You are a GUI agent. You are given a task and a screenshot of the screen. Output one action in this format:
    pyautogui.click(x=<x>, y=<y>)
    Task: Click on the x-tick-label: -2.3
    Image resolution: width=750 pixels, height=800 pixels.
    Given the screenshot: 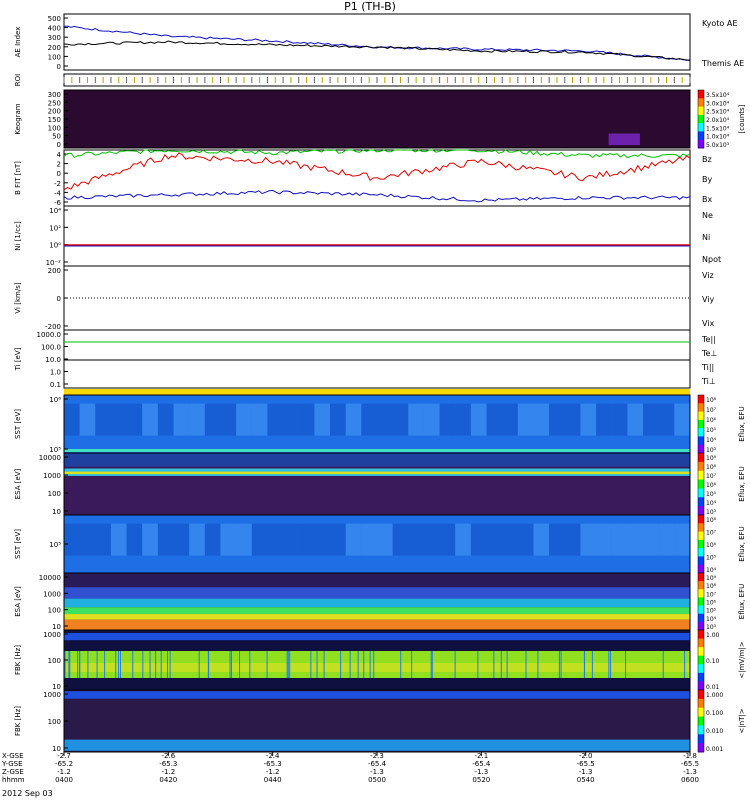 What is the action you would take?
    pyautogui.click(x=377, y=756)
    